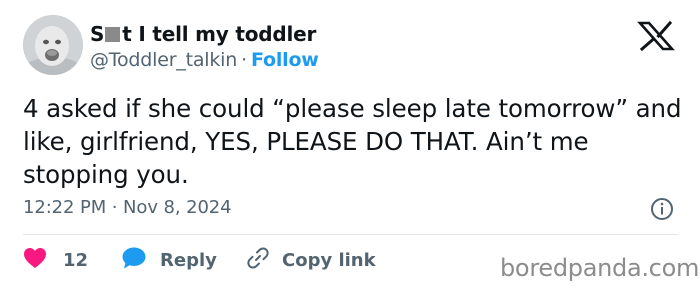 The width and height of the screenshot is (700, 287). Describe the element at coordinates (76, 260) in the screenshot. I see `like-count: 12` at that location.